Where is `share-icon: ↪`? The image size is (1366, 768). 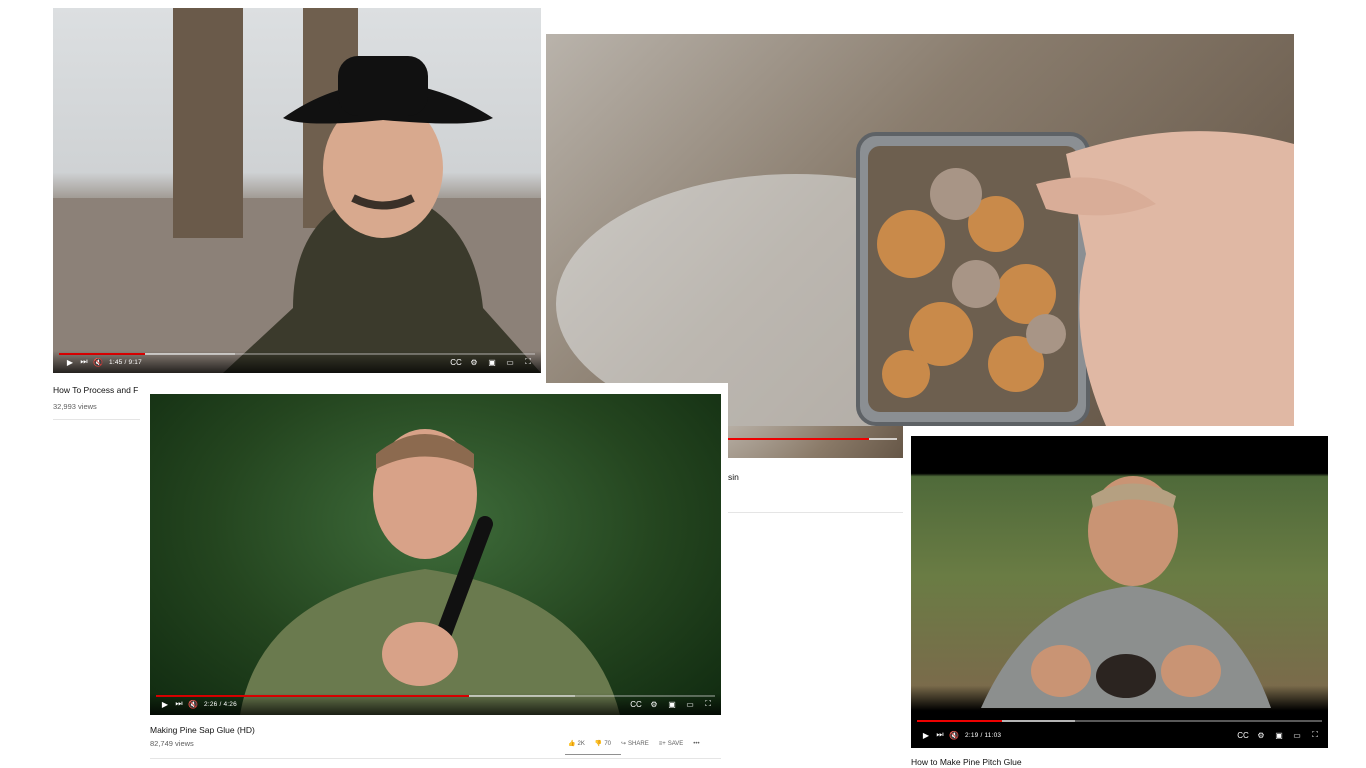
share-icon: ↪ is located at coordinates (624, 744).